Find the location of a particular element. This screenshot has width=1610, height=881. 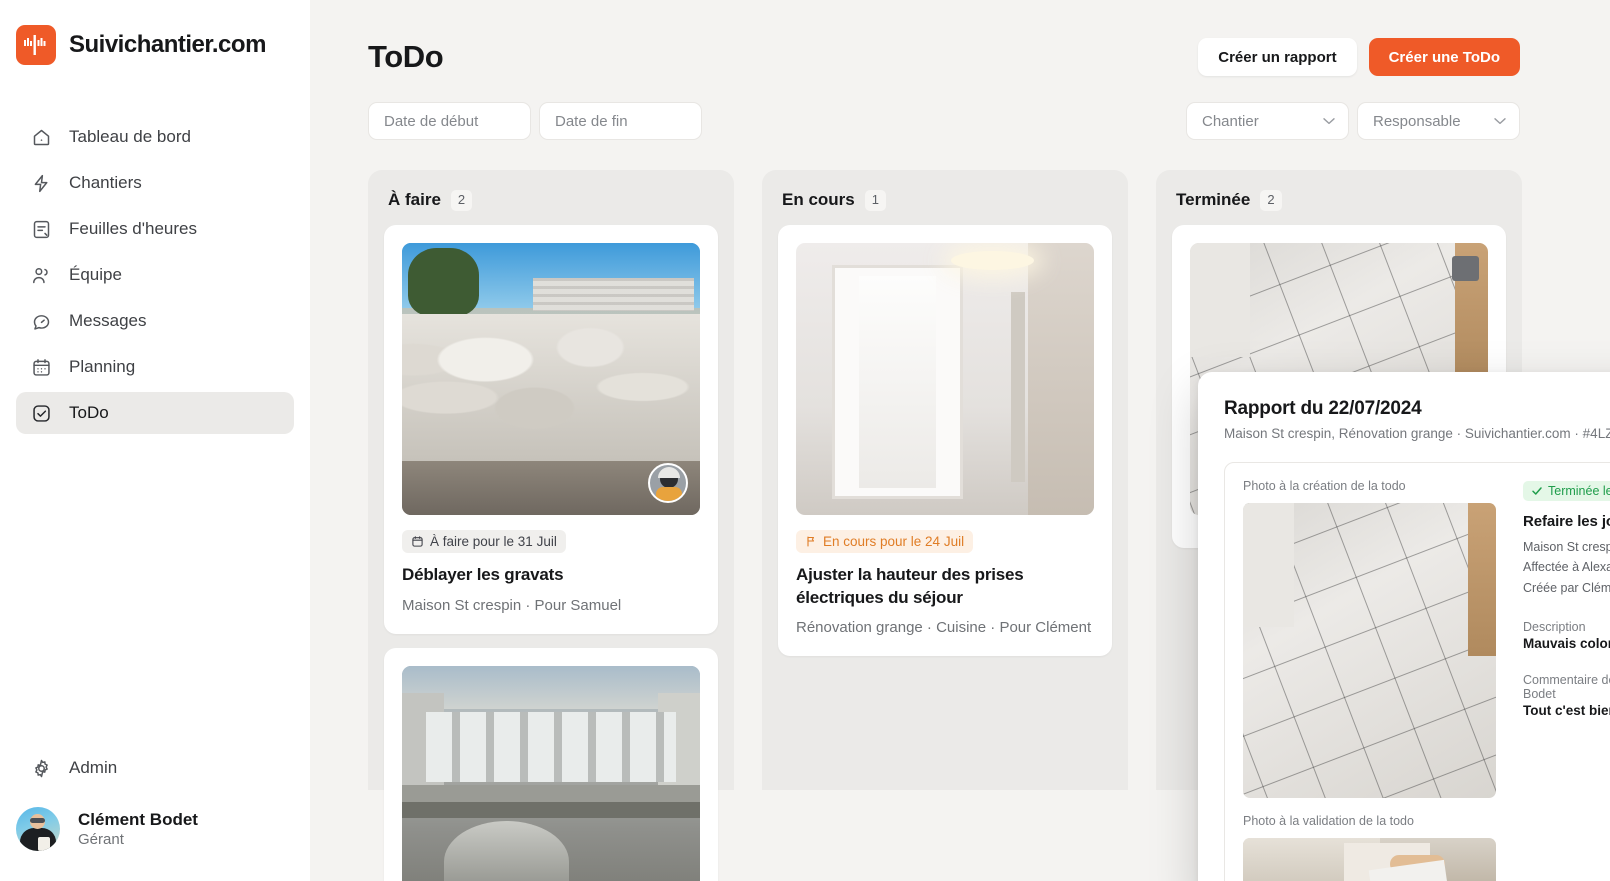

column-title: Terminée is located at coordinates (1213, 200).